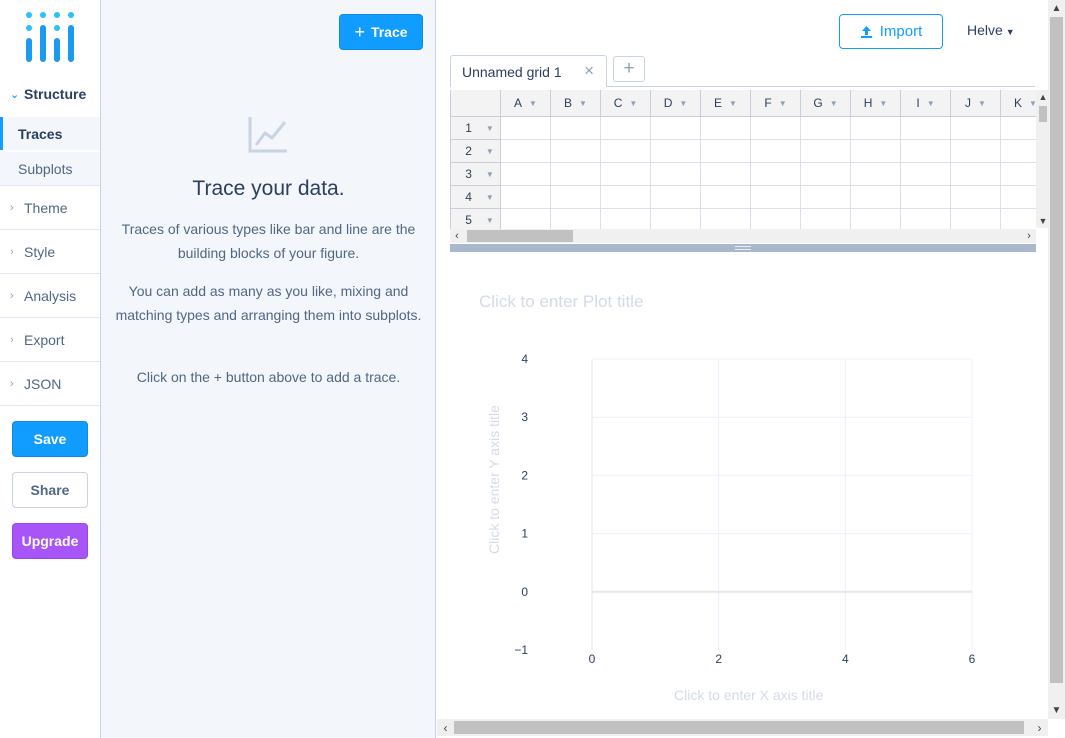 The image size is (1065, 738). I want to click on main-horizontal-scrollbar: ‹ ›, so click(742, 727).